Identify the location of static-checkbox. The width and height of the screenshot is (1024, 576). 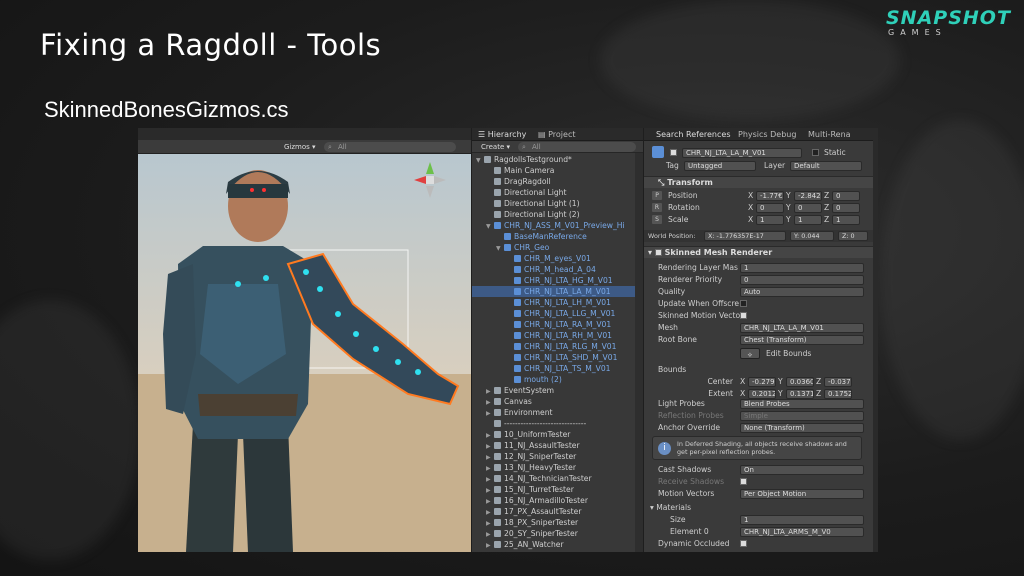
(815, 152).